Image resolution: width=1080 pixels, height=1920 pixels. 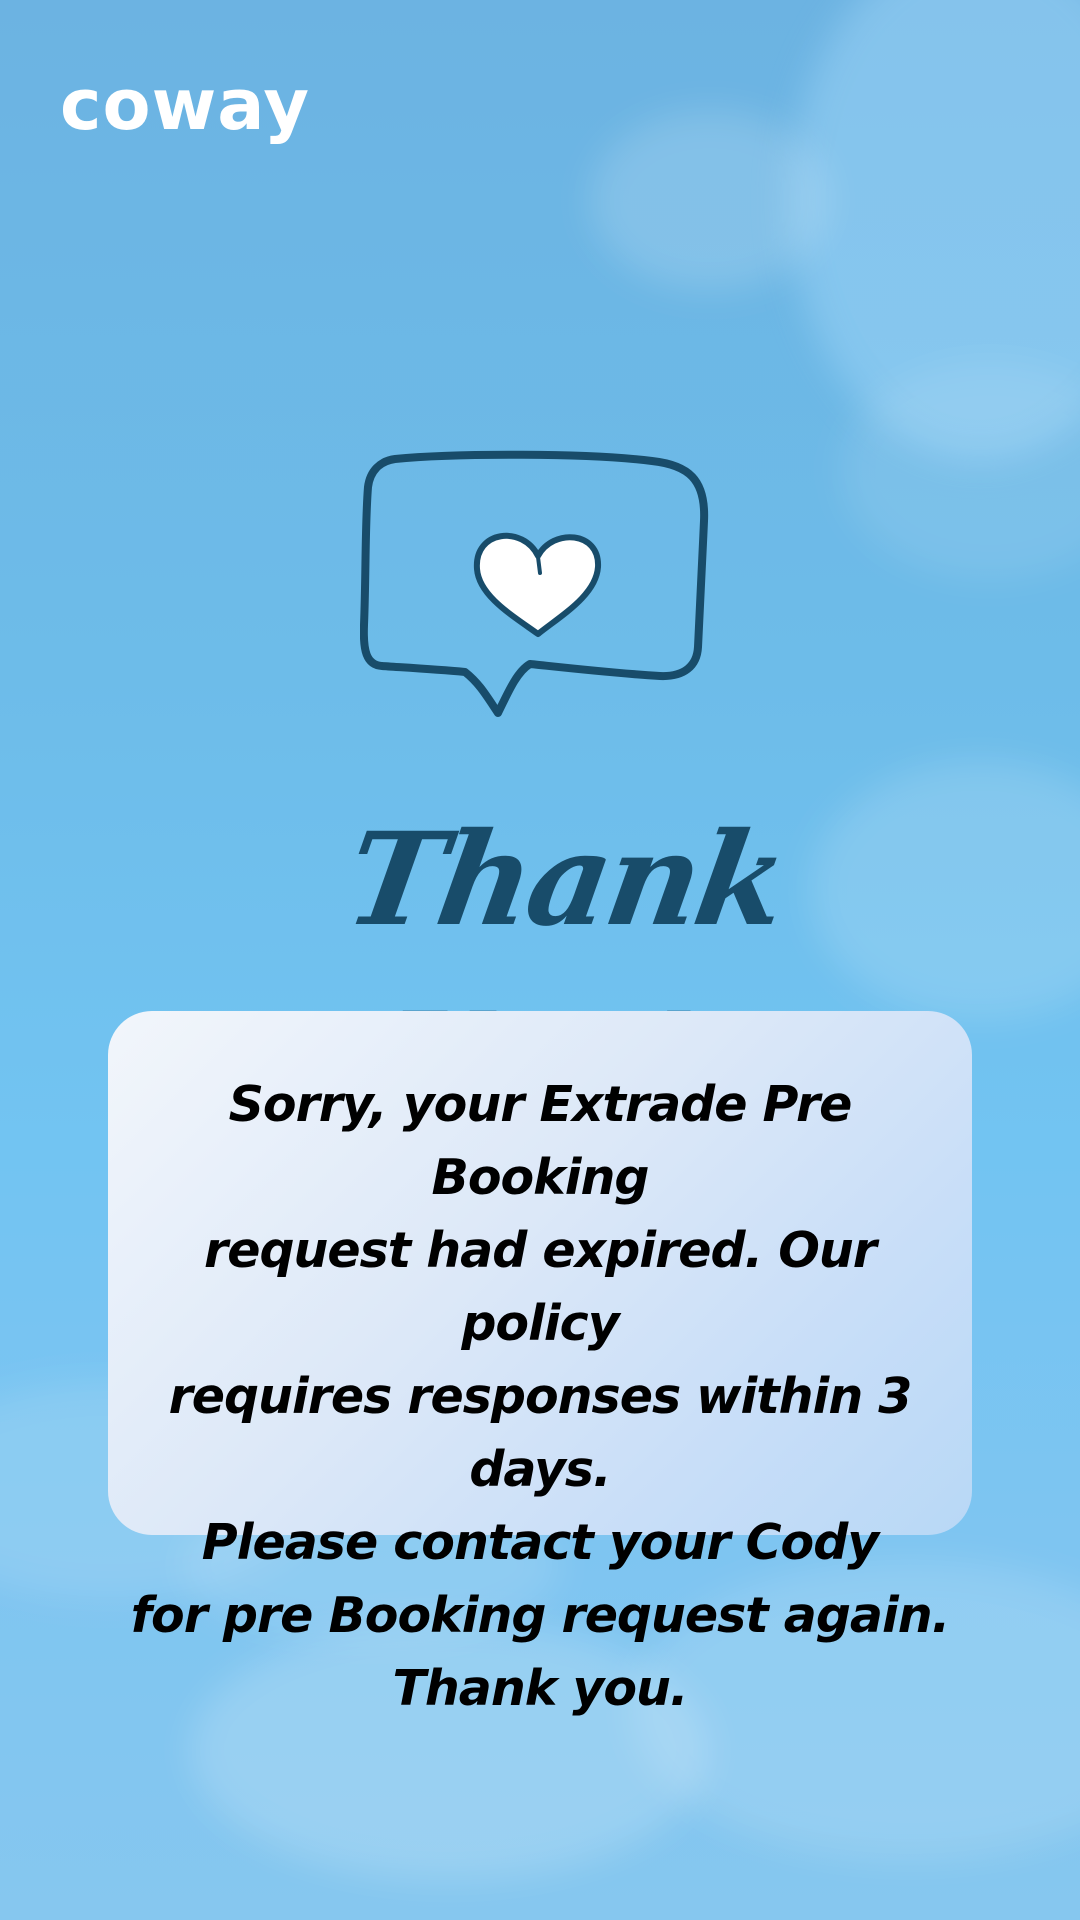 I want to click on message-line: Sorry, your Extrade Pre Booking, so click(x=540, y=1141).